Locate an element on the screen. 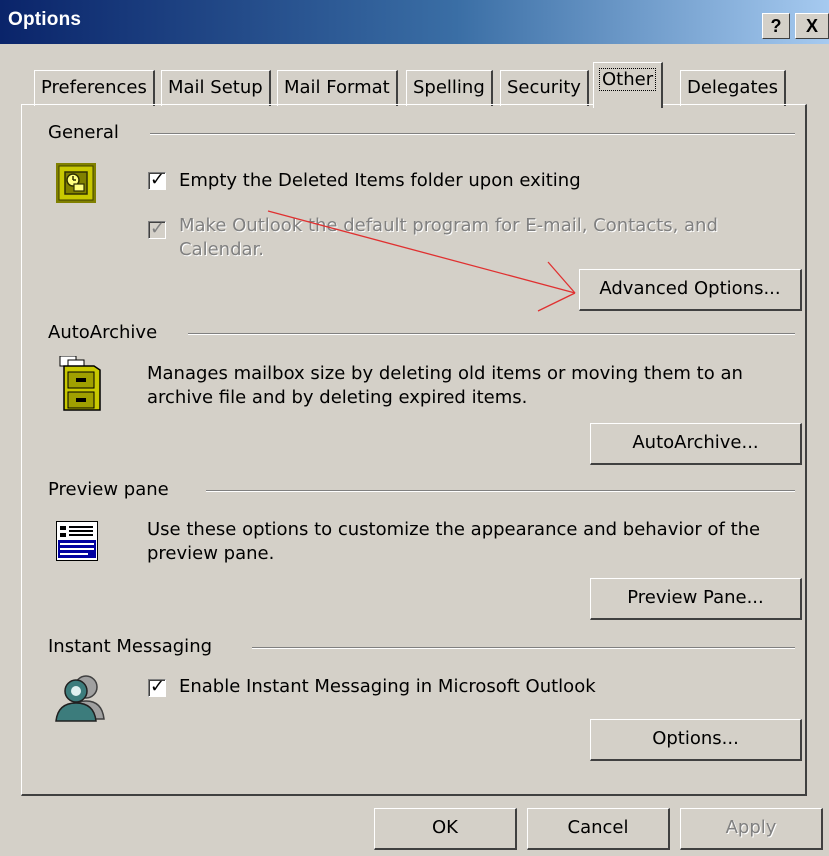 The width and height of the screenshot is (829, 856). filing-cabinet-icon is located at coordinates (79, 383).